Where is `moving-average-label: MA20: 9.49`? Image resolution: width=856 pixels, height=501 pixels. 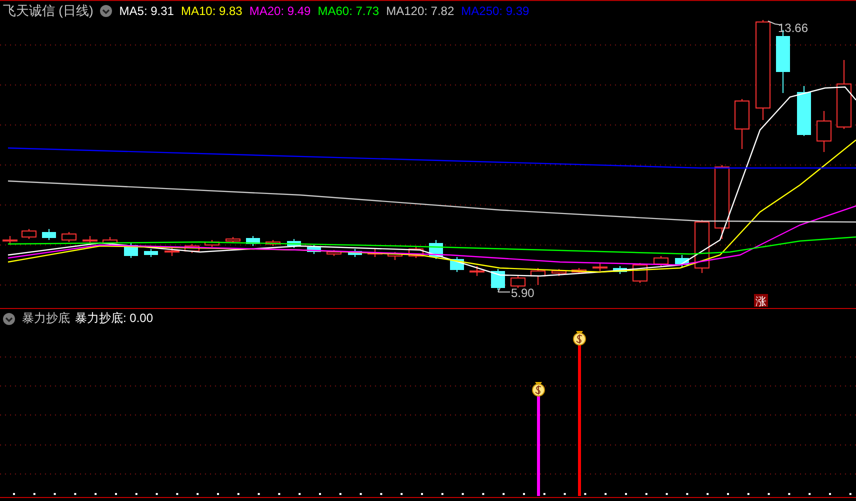
moving-average-label: MA20: 9.49 is located at coordinates (280, 11).